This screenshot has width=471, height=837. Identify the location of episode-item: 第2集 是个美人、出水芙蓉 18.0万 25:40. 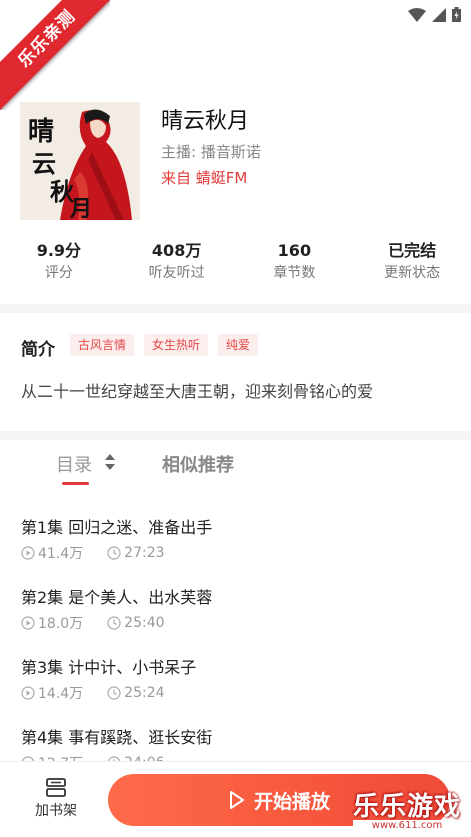
(235, 605).